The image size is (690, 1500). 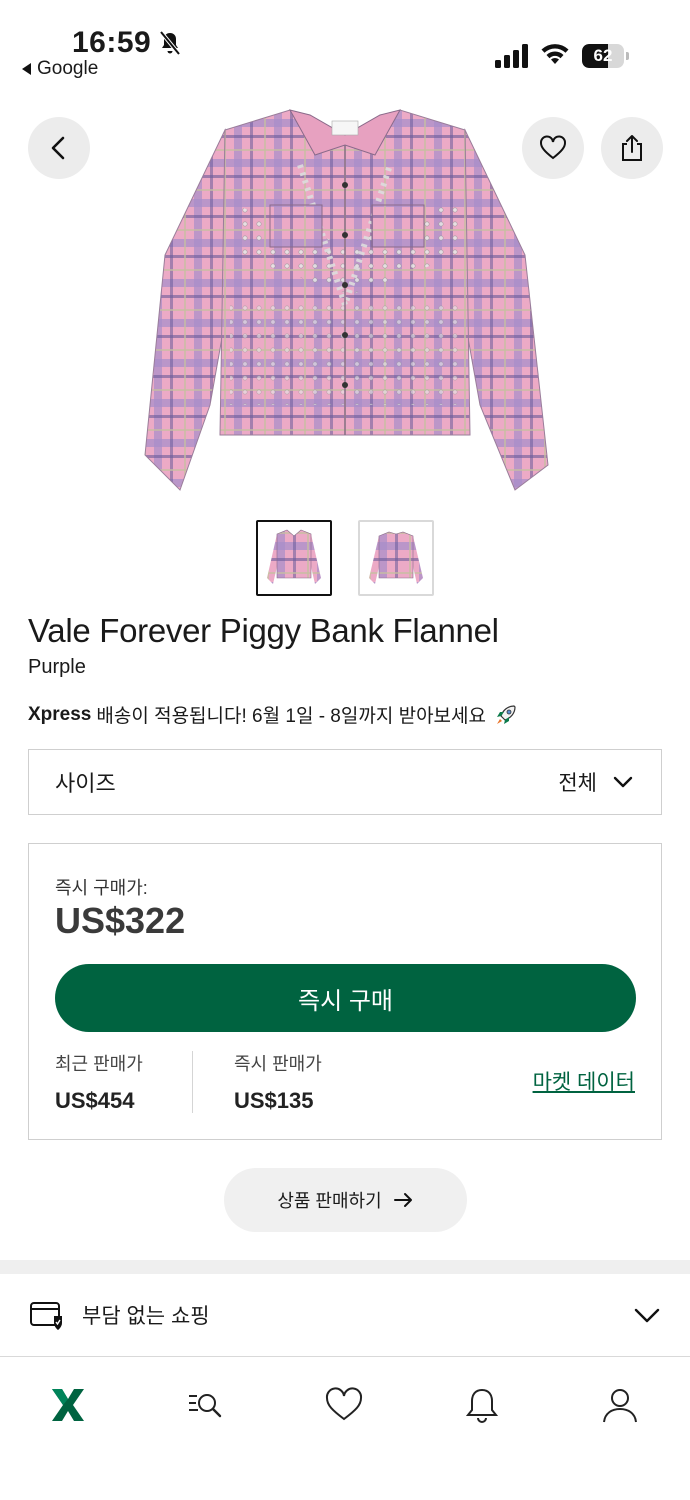 I want to click on back-app-label: Google, so click(x=68, y=68).